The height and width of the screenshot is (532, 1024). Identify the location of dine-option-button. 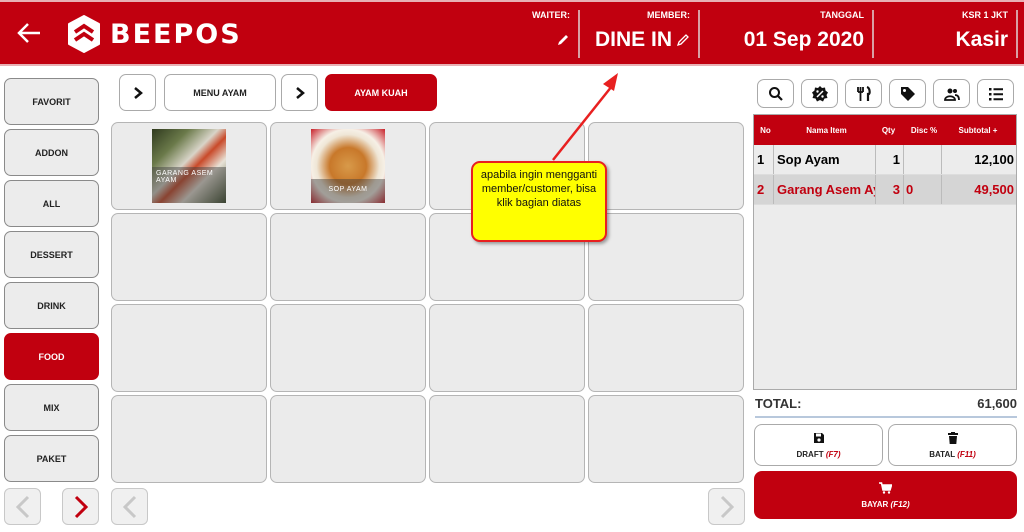
(863, 93).